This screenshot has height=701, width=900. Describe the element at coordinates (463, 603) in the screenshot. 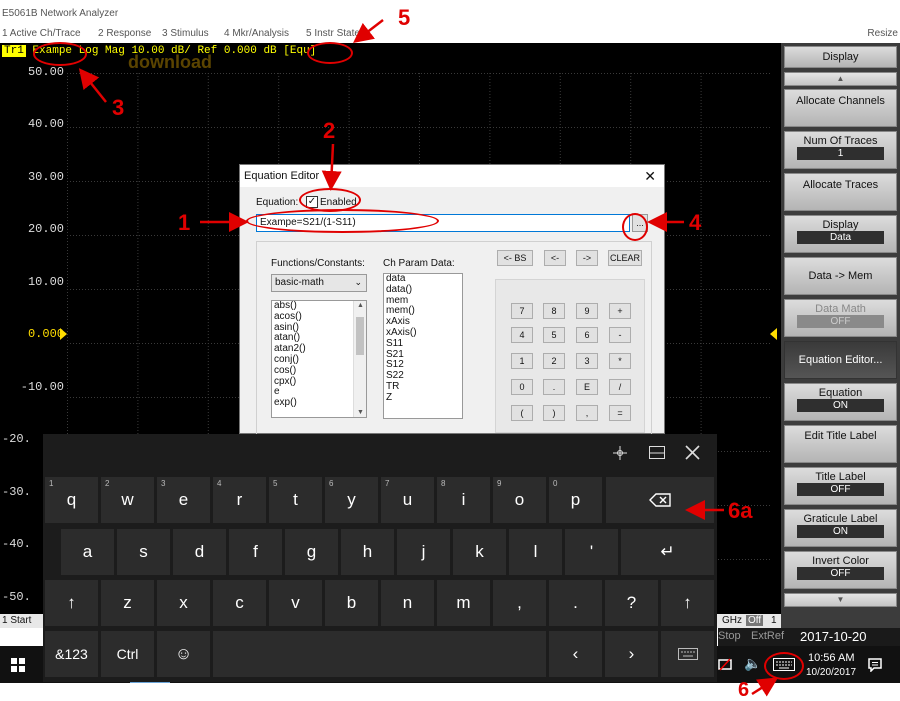

I see `key: m` at that location.